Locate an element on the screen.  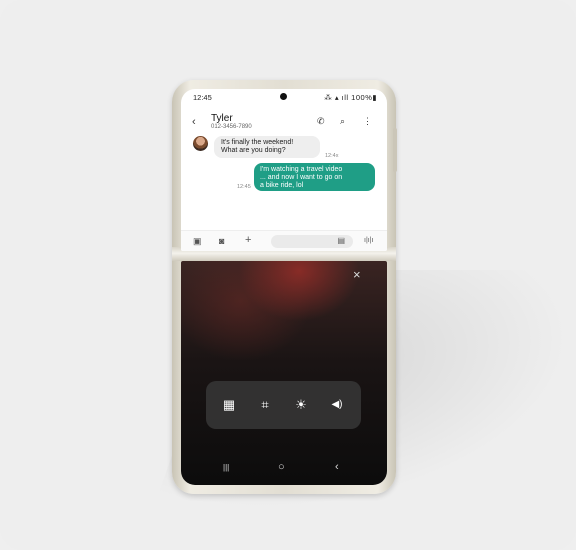
contact-name: Tyler is located at coordinates (222, 118).